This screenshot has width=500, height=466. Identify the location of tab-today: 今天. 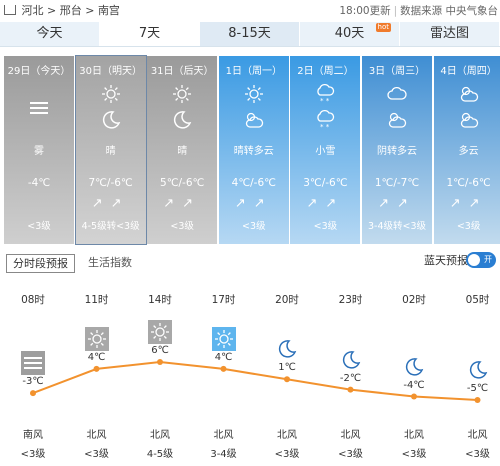
(50, 34).